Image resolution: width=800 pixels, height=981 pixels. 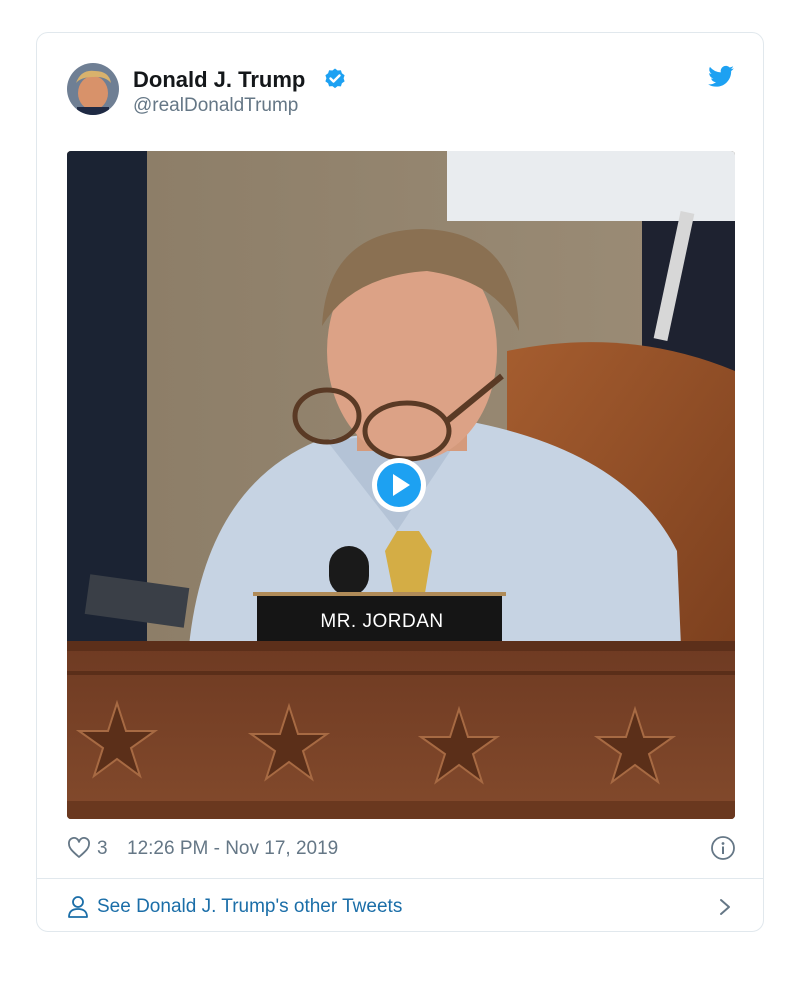 I want to click on person-icon, so click(x=78, y=907).